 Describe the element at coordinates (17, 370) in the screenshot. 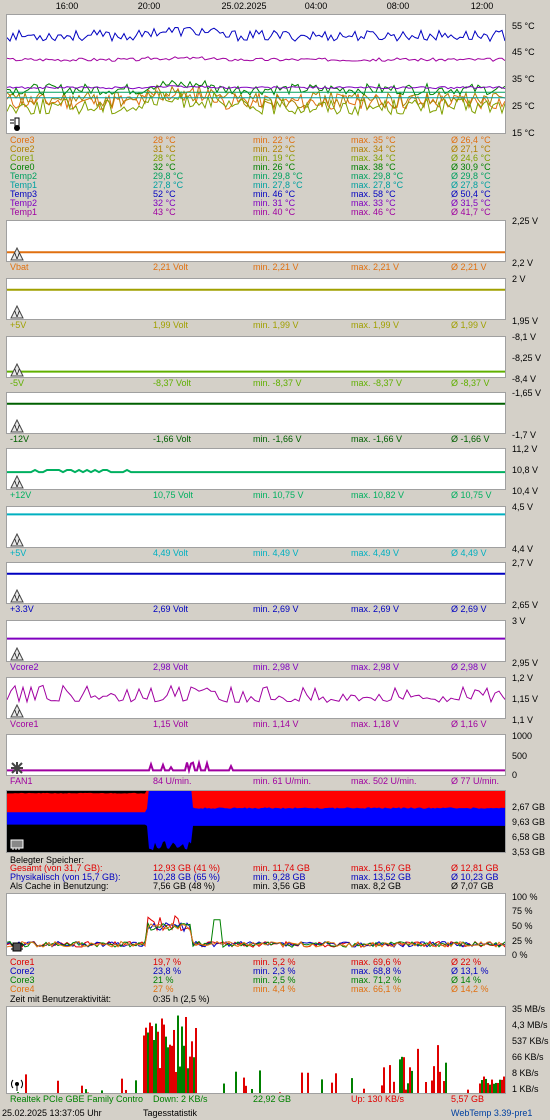

I see `voltage-warning-icon: V` at that location.